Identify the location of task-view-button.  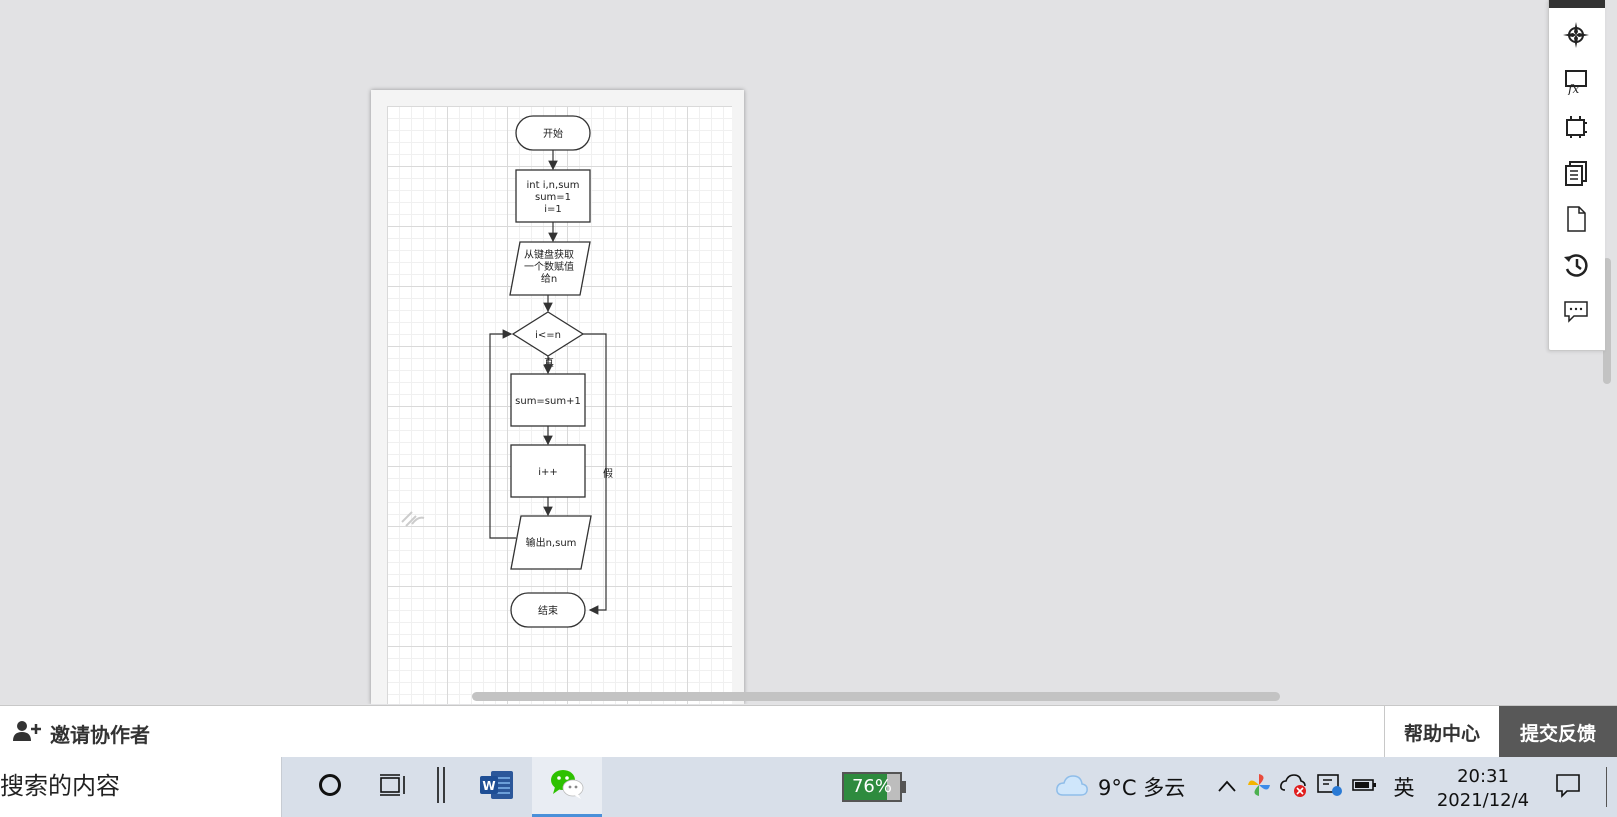
(393, 787).